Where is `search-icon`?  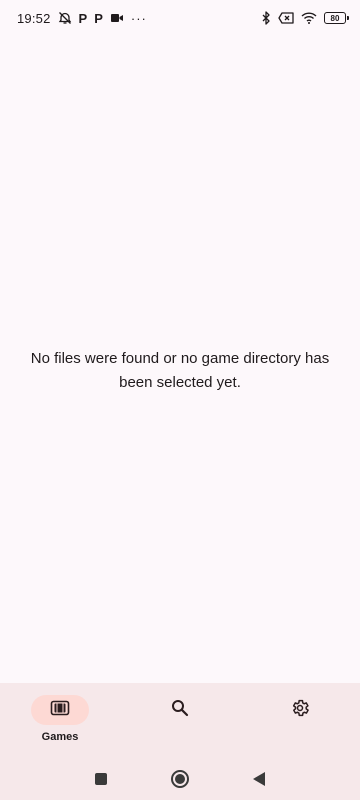 search-icon is located at coordinates (180, 710).